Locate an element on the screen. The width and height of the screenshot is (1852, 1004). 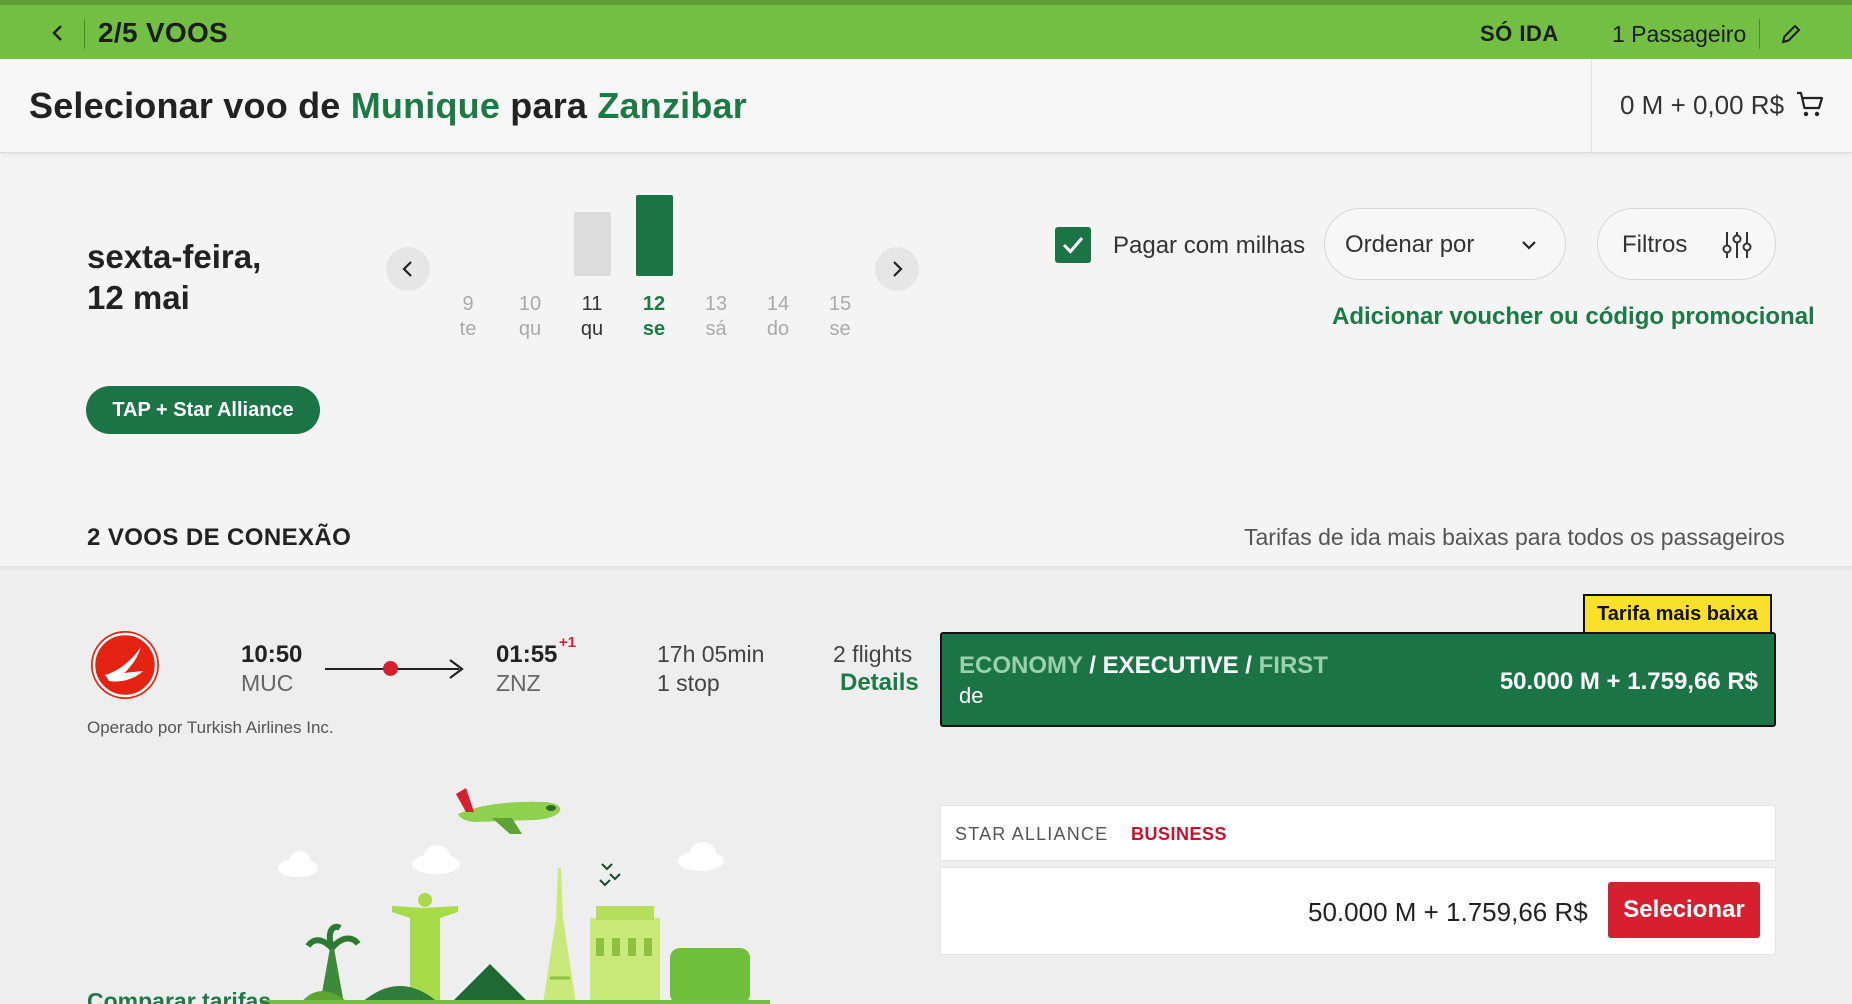
selected-date: sexta-feira, 12 mai is located at coordinates (174, 277).